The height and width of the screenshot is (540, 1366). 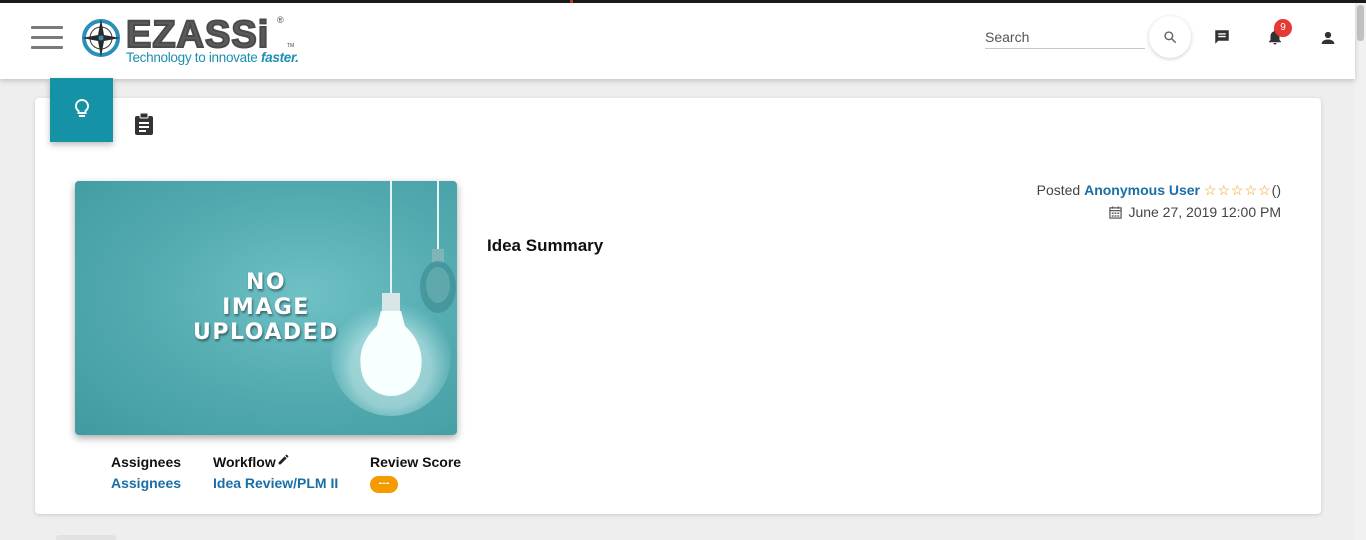 What do you see at coordinates (197, 35) in the screenshot?
I see `brand-name: EZASSi` at bounding box center [197, 35].